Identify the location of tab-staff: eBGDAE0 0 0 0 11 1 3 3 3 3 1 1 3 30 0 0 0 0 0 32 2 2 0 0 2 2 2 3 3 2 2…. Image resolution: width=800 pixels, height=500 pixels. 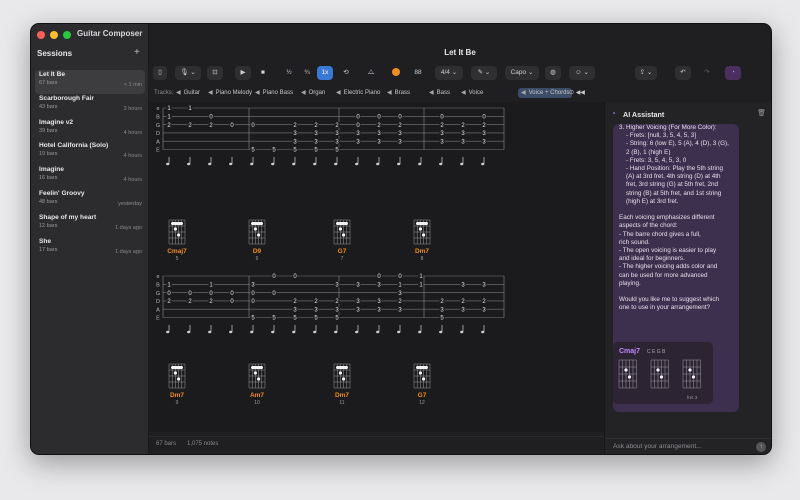
(330, 303).